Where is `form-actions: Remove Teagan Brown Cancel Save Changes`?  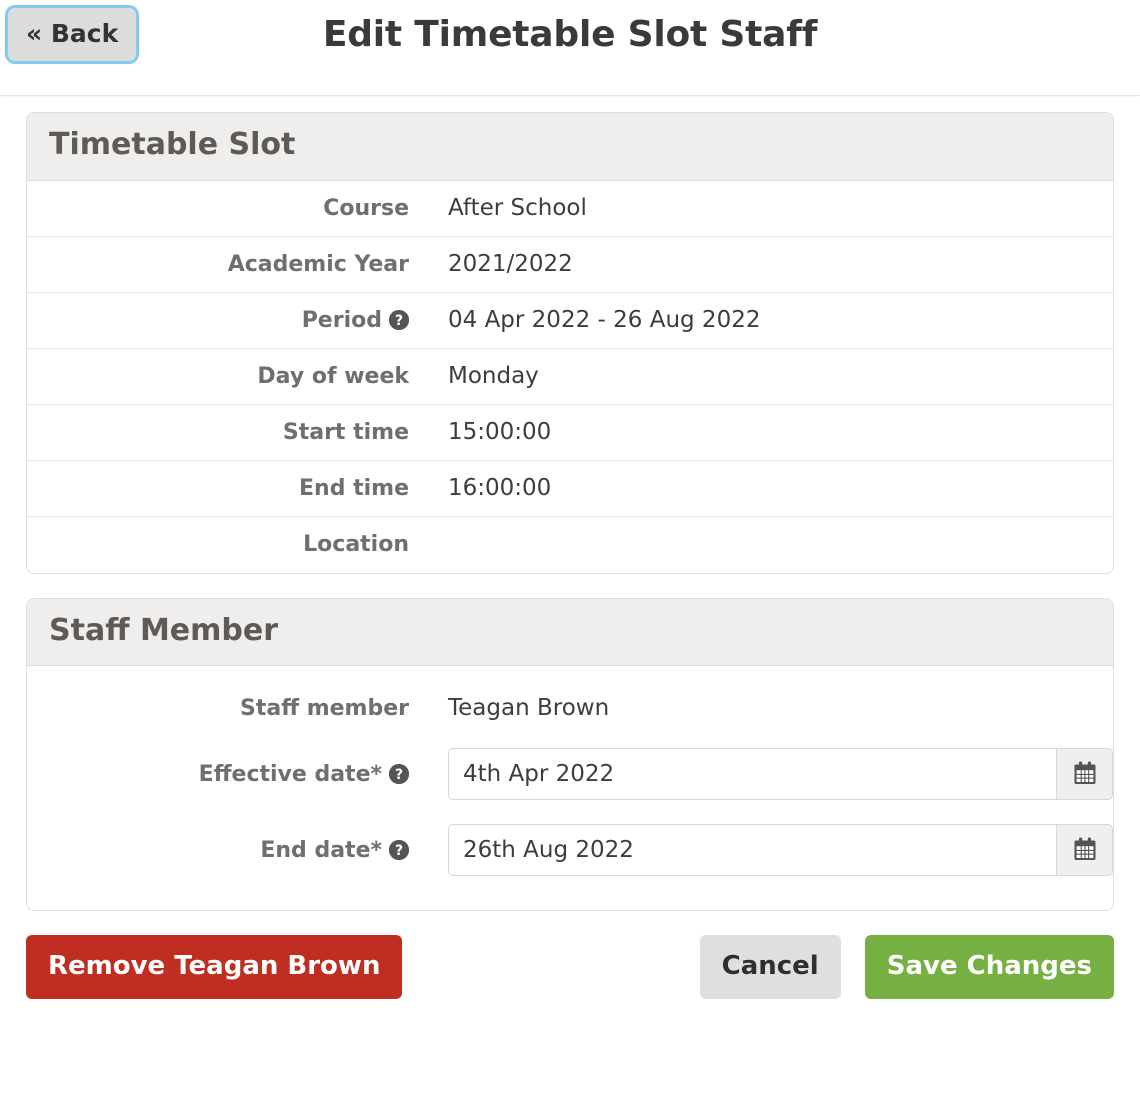
form-actions: Remove Teagan Brown Cancel Save Changes is located at coordinates (570, 955).